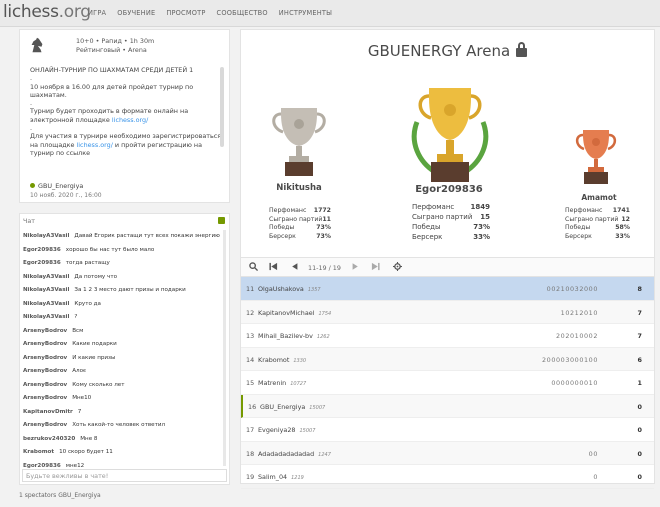 The height and width of the screenshot is (507, 660). I want to click on player-score: 1, so click(639, 383).